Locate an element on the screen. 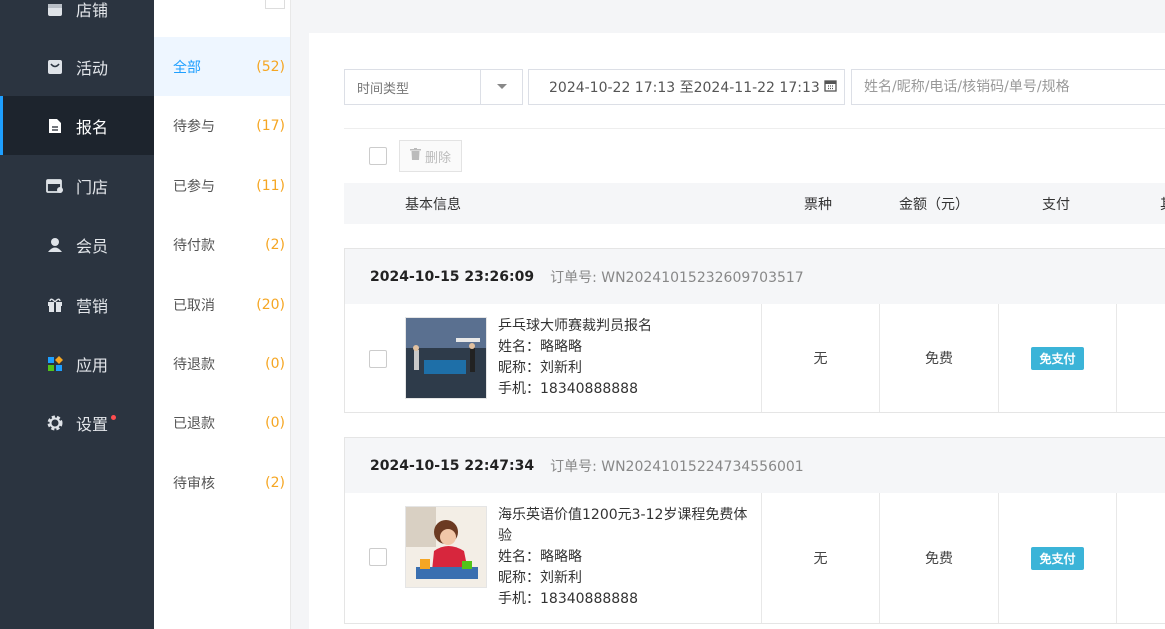 This screenshot has height=629, width=1165. nav-item-settings: 设置 is located at coordinates (77, 422).